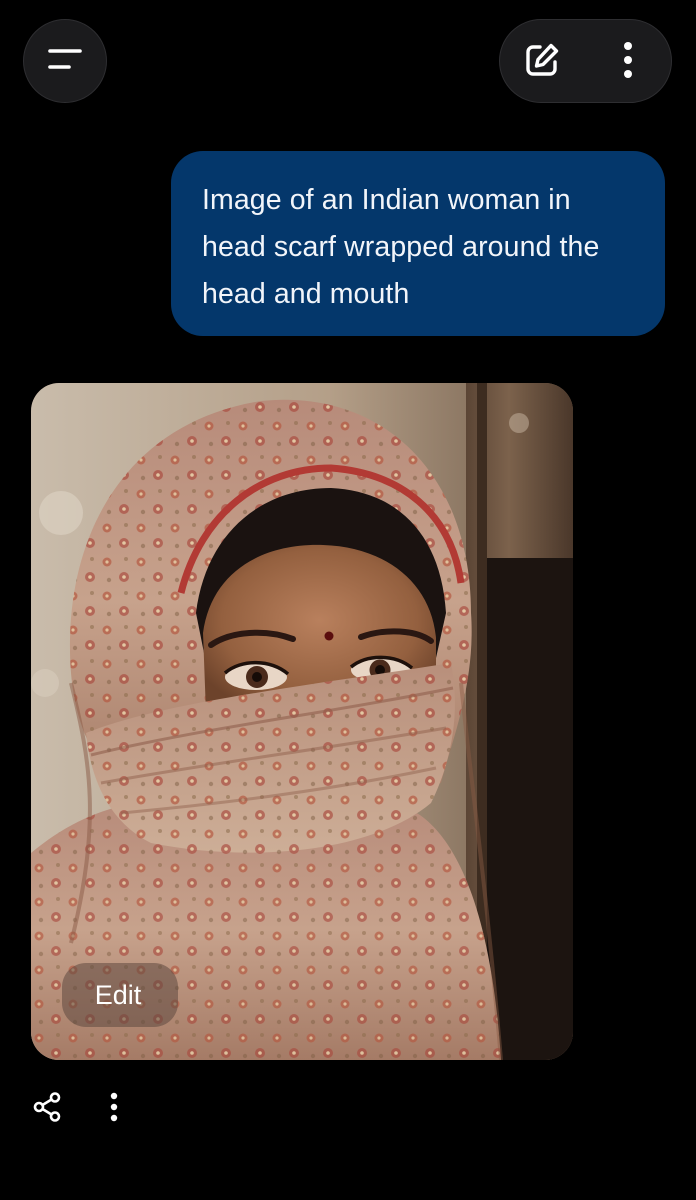 The height and width of the screenshot is (1200, 696). What do you see at coordinates (585, 61) in the screenshot?
I see `header-actions` at bounding box center [585, 61].